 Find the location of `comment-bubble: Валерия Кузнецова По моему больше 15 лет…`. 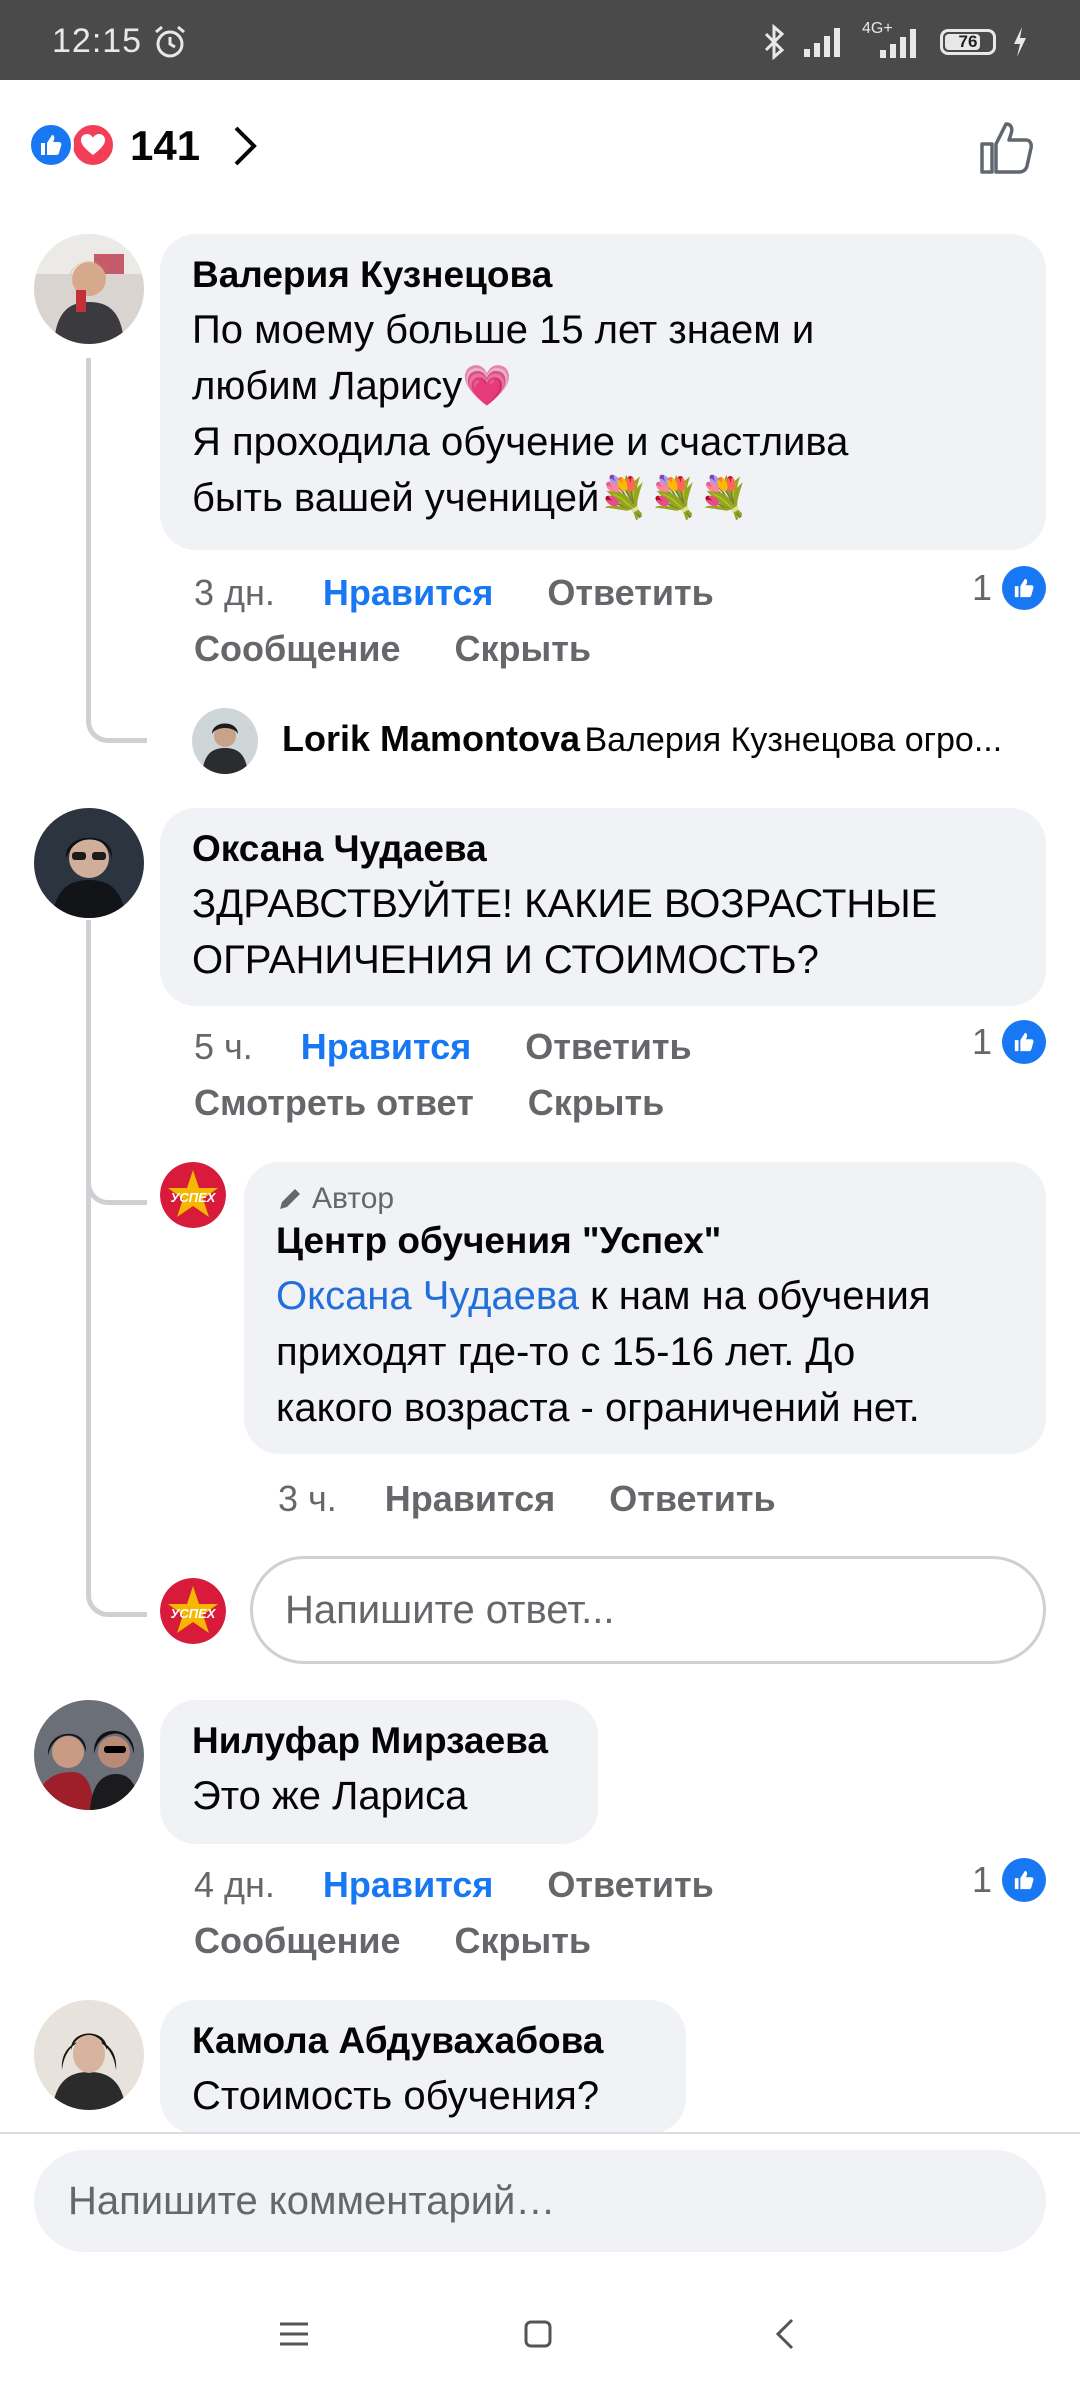

comment-bubble: Валерия Кузнецова По моему больше 15 лет… is located at coordinates (603, 392).